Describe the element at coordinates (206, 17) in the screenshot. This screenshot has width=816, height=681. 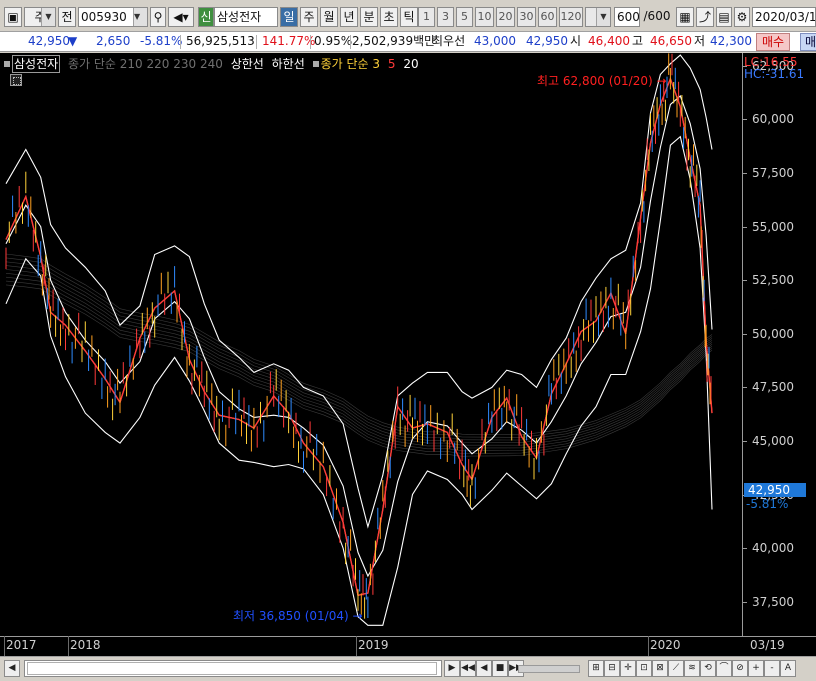
I see `credit-badge: 신` at that location.